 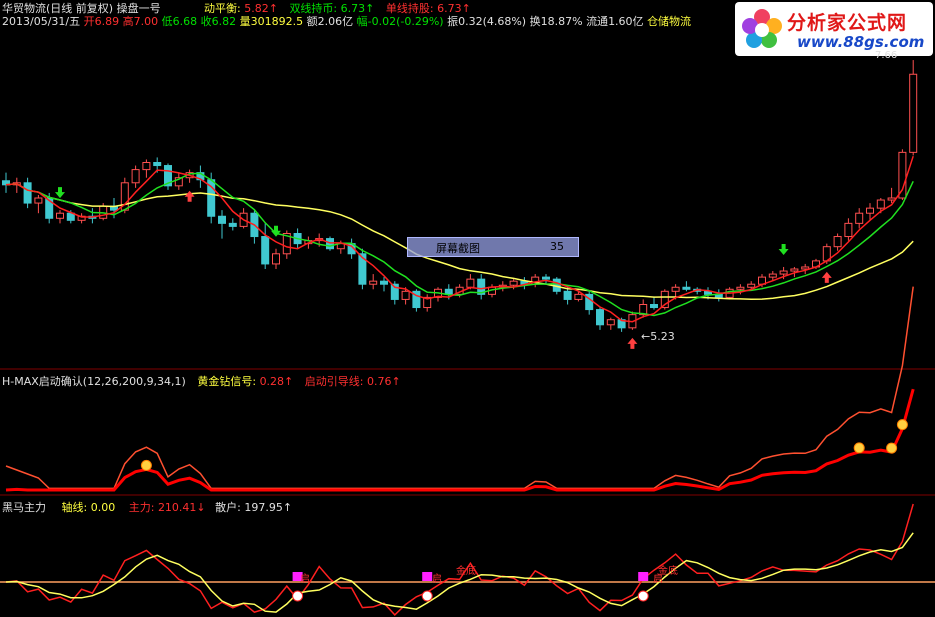 What do you see at coordinates (597, 21) in the screenshot?
I see `float-label: 流通` at bounding box center [597, 21].